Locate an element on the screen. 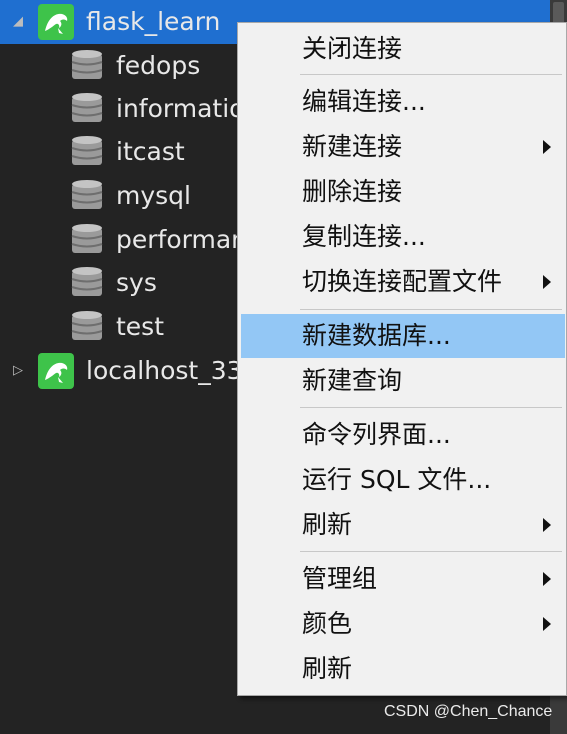 The height and width of the screenshot is (734, 567). database-label: fedops is located at coordinates (158, 65).